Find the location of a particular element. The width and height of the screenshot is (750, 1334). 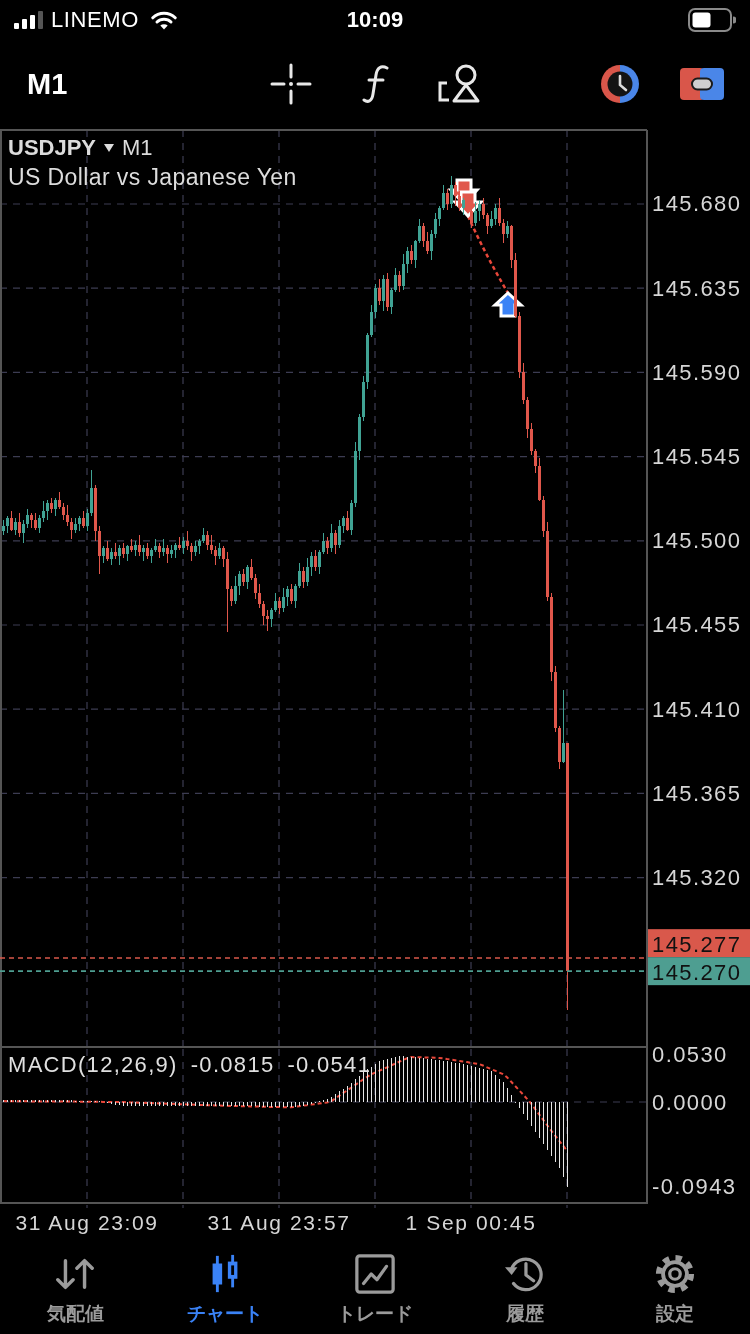

signal-icon is located at coordinates (28, 20).